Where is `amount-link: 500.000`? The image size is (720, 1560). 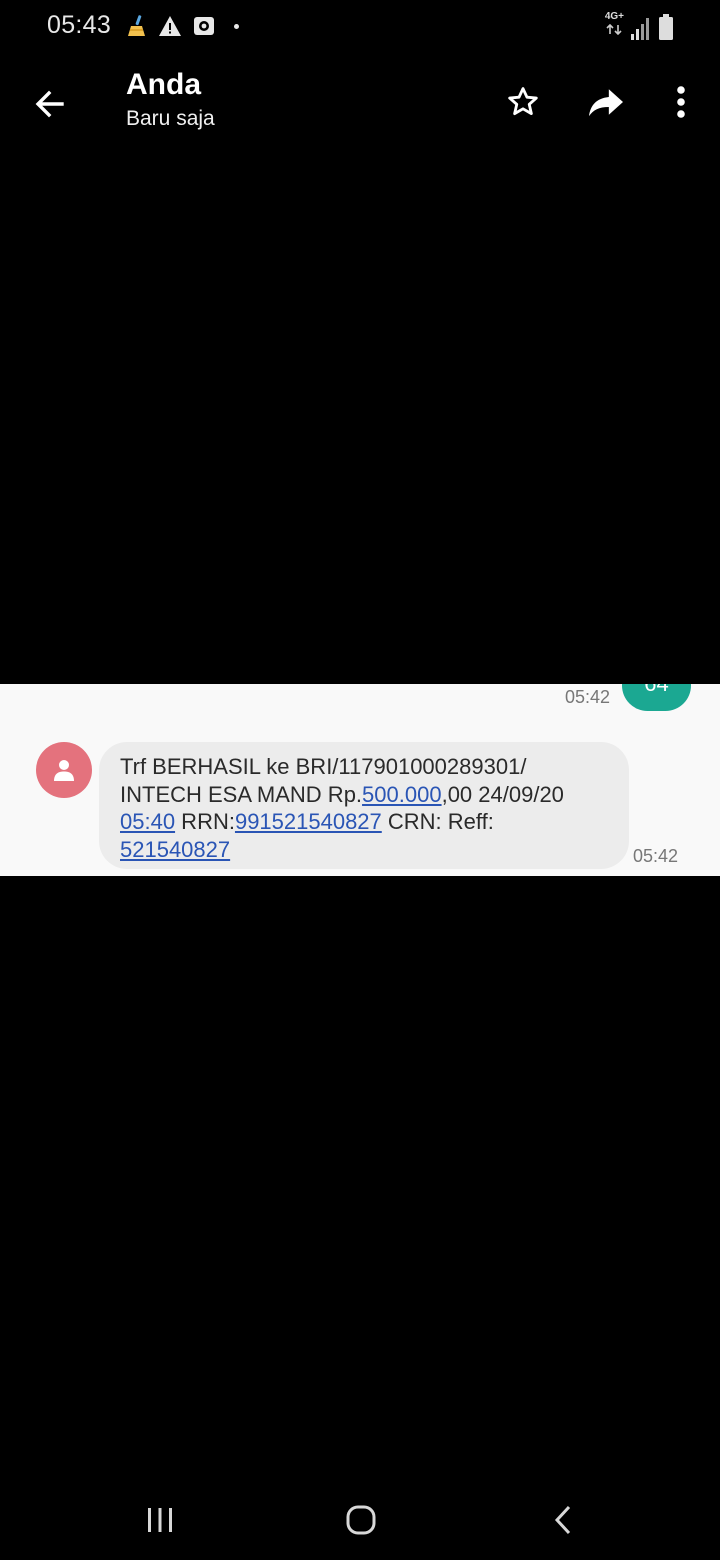 amount-link: 500.000 is located at coordinates (402, 794).